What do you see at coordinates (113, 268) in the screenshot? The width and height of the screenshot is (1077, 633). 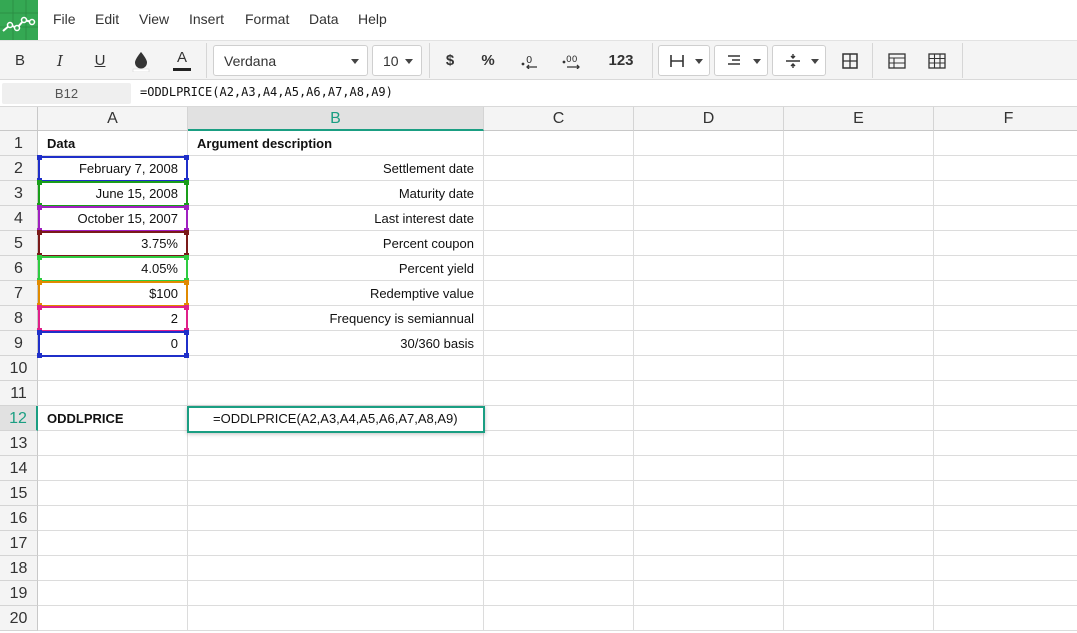 I see `cell-a6: 4.05%` at bounding box center [113, 268].